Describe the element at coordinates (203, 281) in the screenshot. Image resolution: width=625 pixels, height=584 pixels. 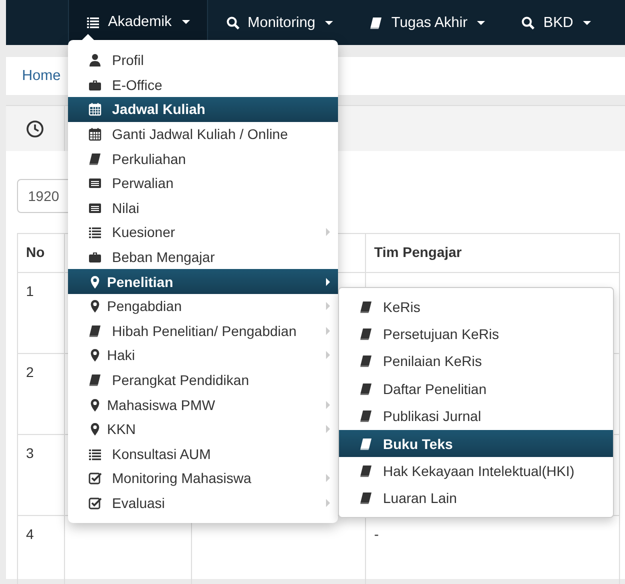
I see `menu-item: Penelitian` at that location.